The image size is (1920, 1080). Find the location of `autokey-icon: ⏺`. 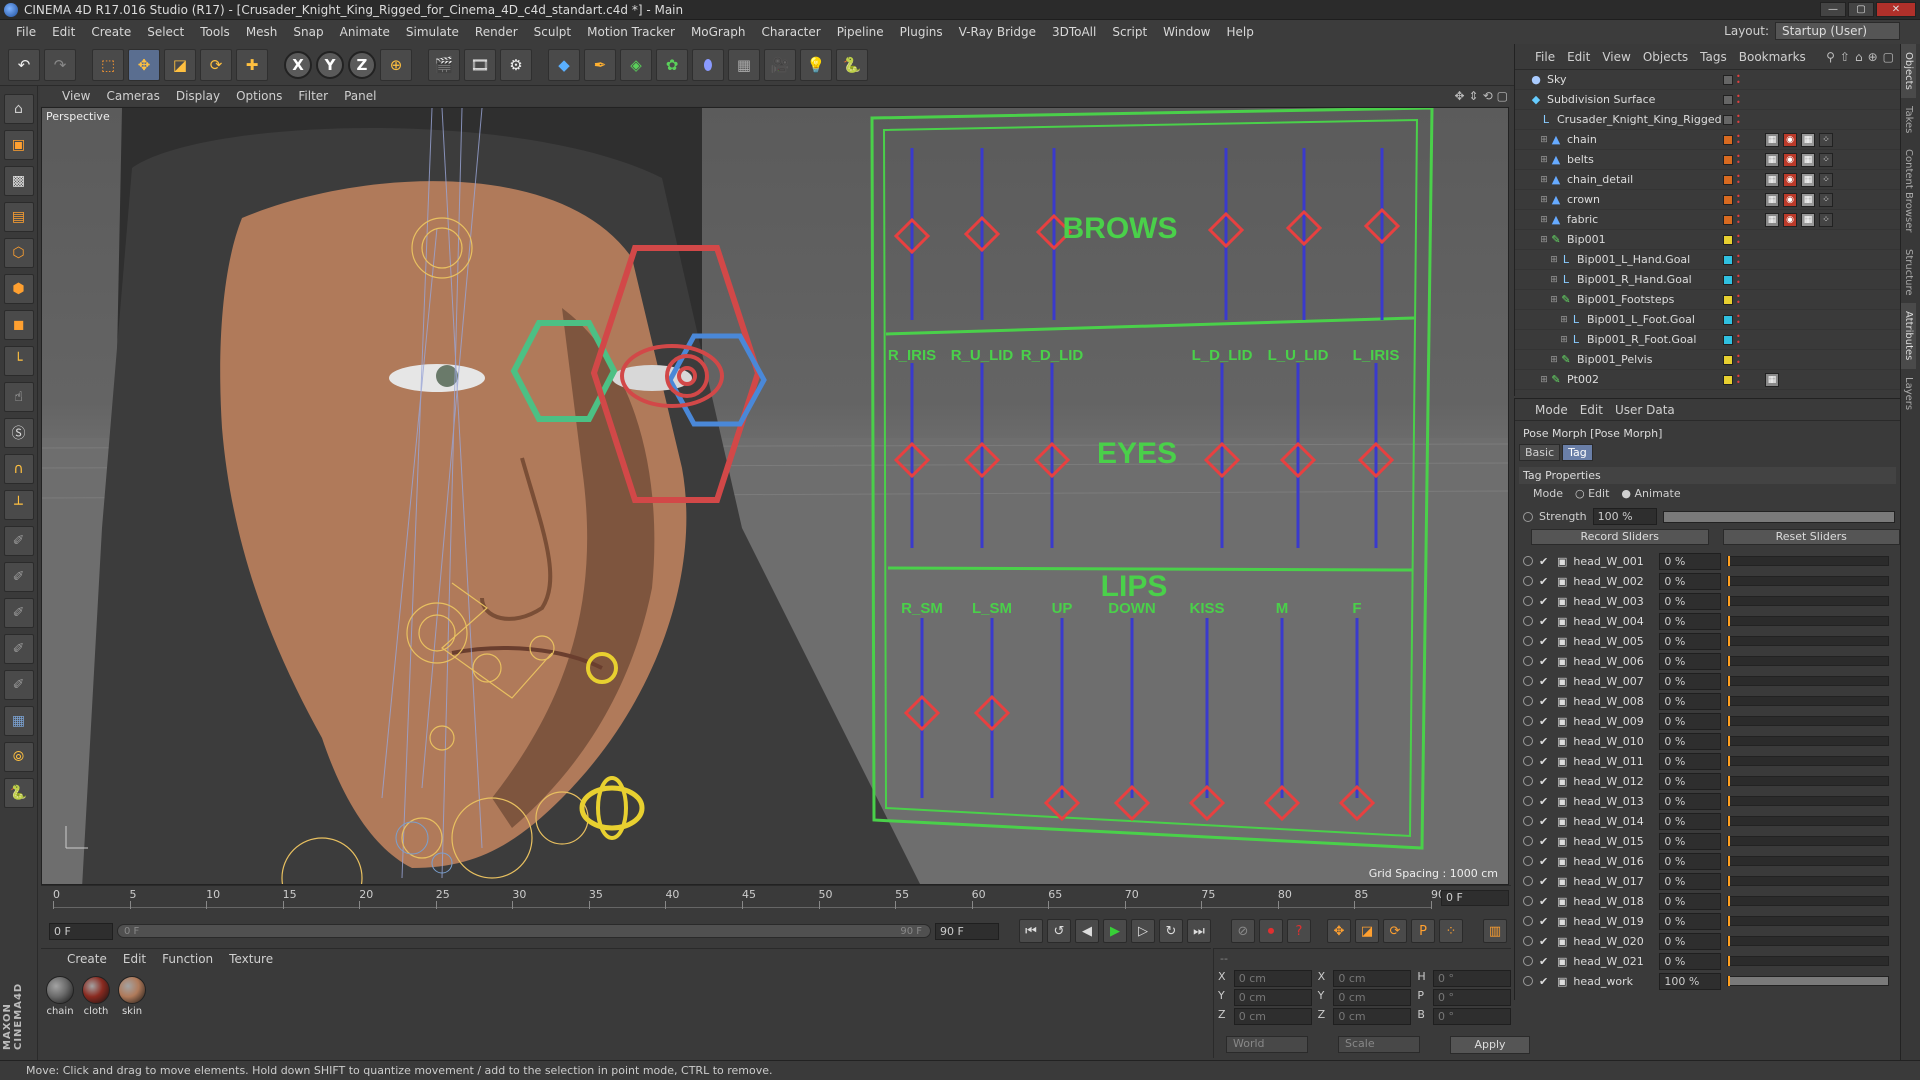

autokey-icon: ⏺ is located at coordinates (1271, 931).